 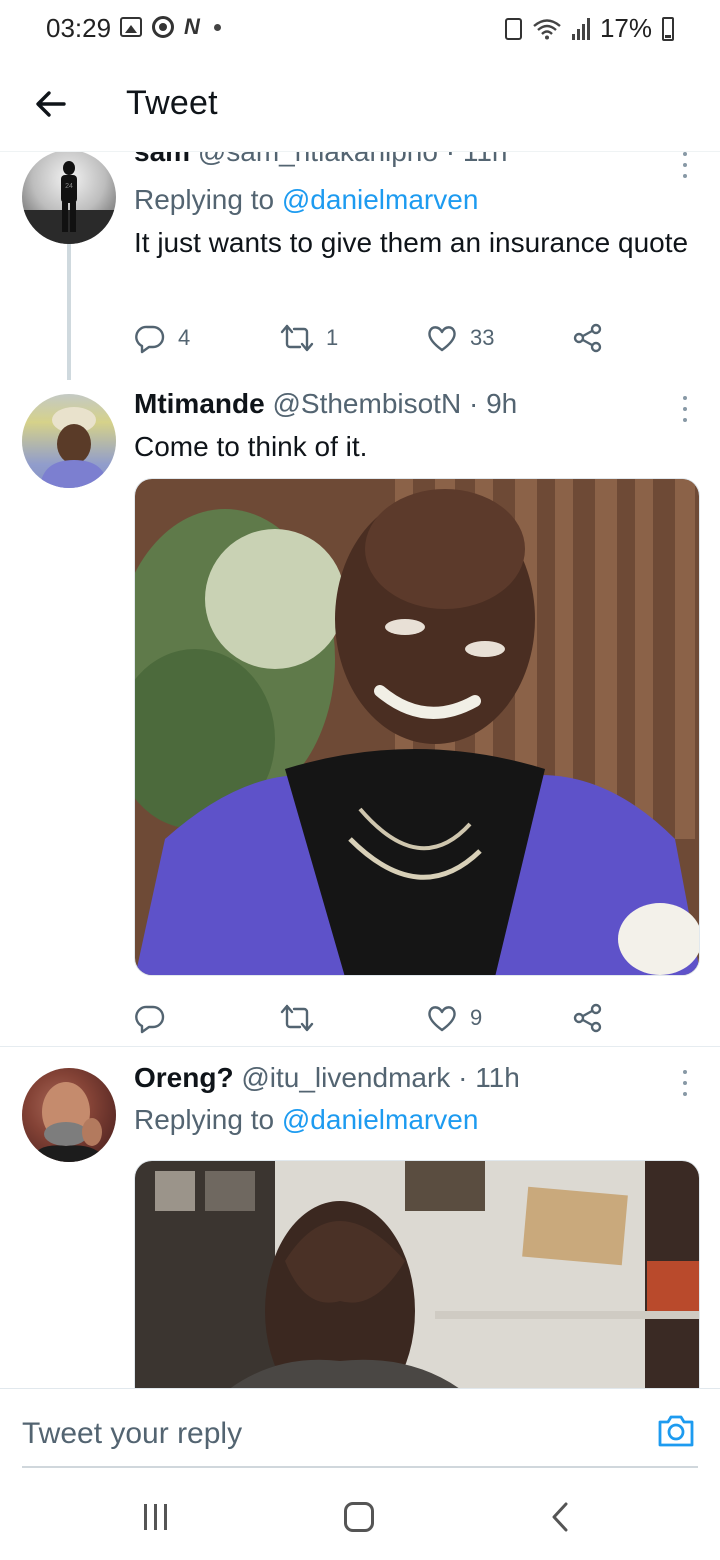 I want to click on tweet-image, so click(x=417, y=1274).